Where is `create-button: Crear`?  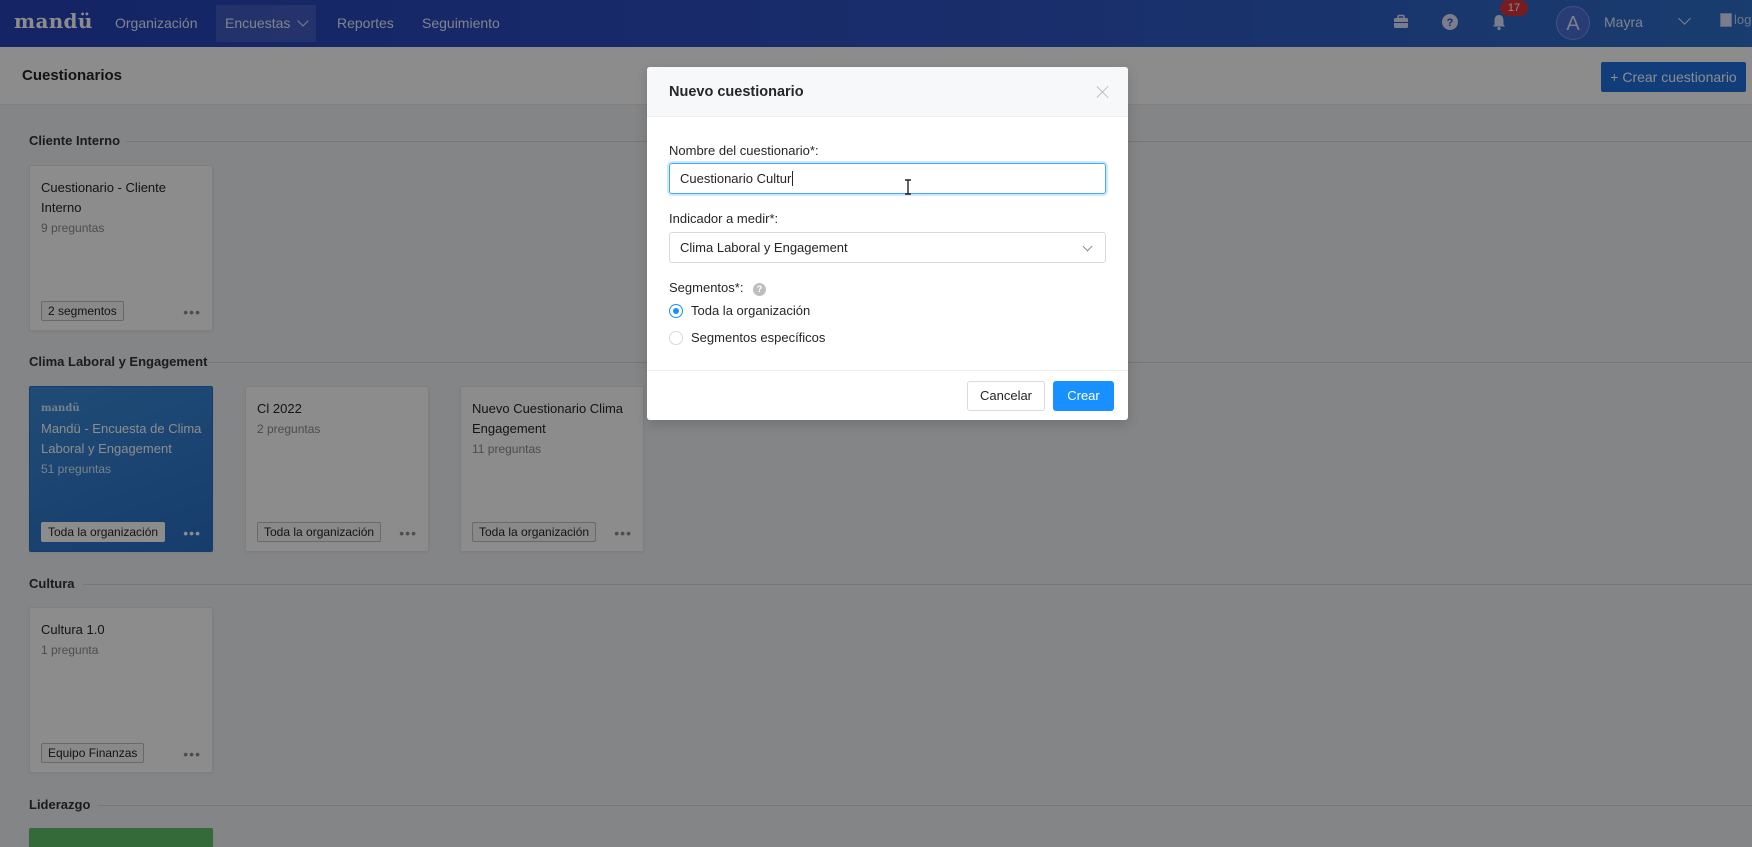
create-button: Crear is located at coordinates (1083, 396).